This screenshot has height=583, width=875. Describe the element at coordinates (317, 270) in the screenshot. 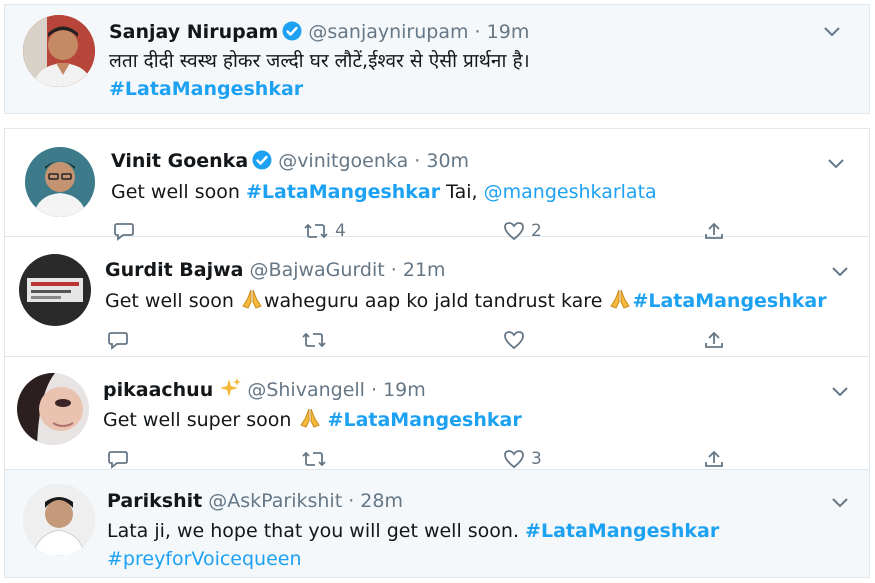

I see `user-handle: @BajwaGurdit` at that location.